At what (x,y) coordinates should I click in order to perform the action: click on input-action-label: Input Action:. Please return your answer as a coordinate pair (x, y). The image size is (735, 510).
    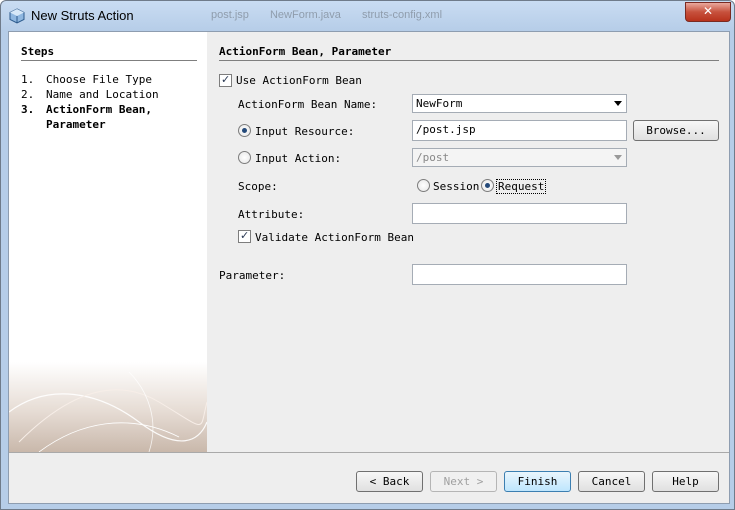
    Looking at the image, I should click on (298, 158).